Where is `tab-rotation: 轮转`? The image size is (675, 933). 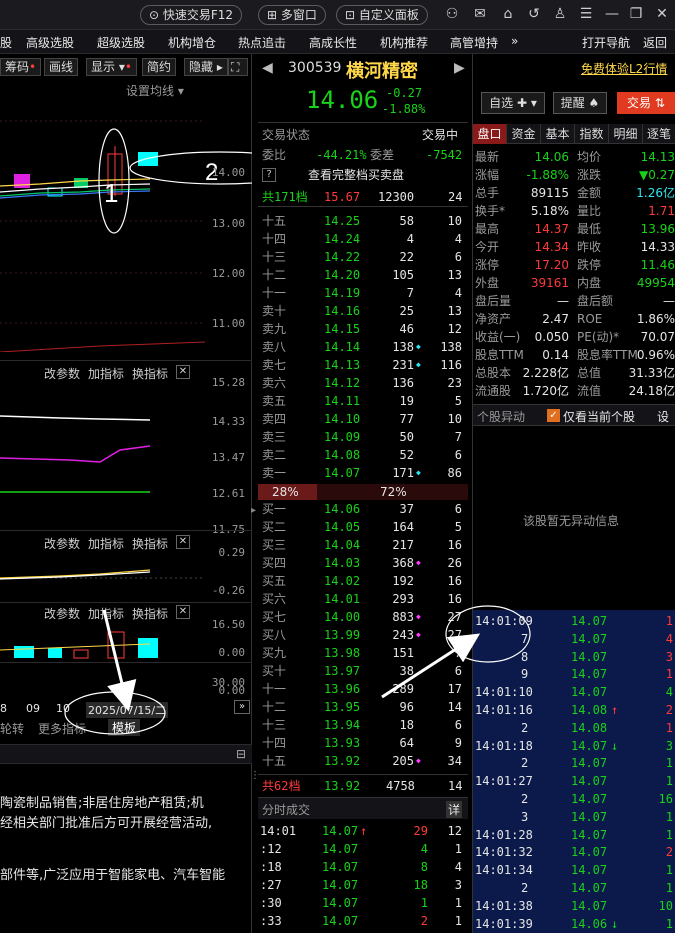 tab-rotation: 轮转 is located at coordinates (12, 728).